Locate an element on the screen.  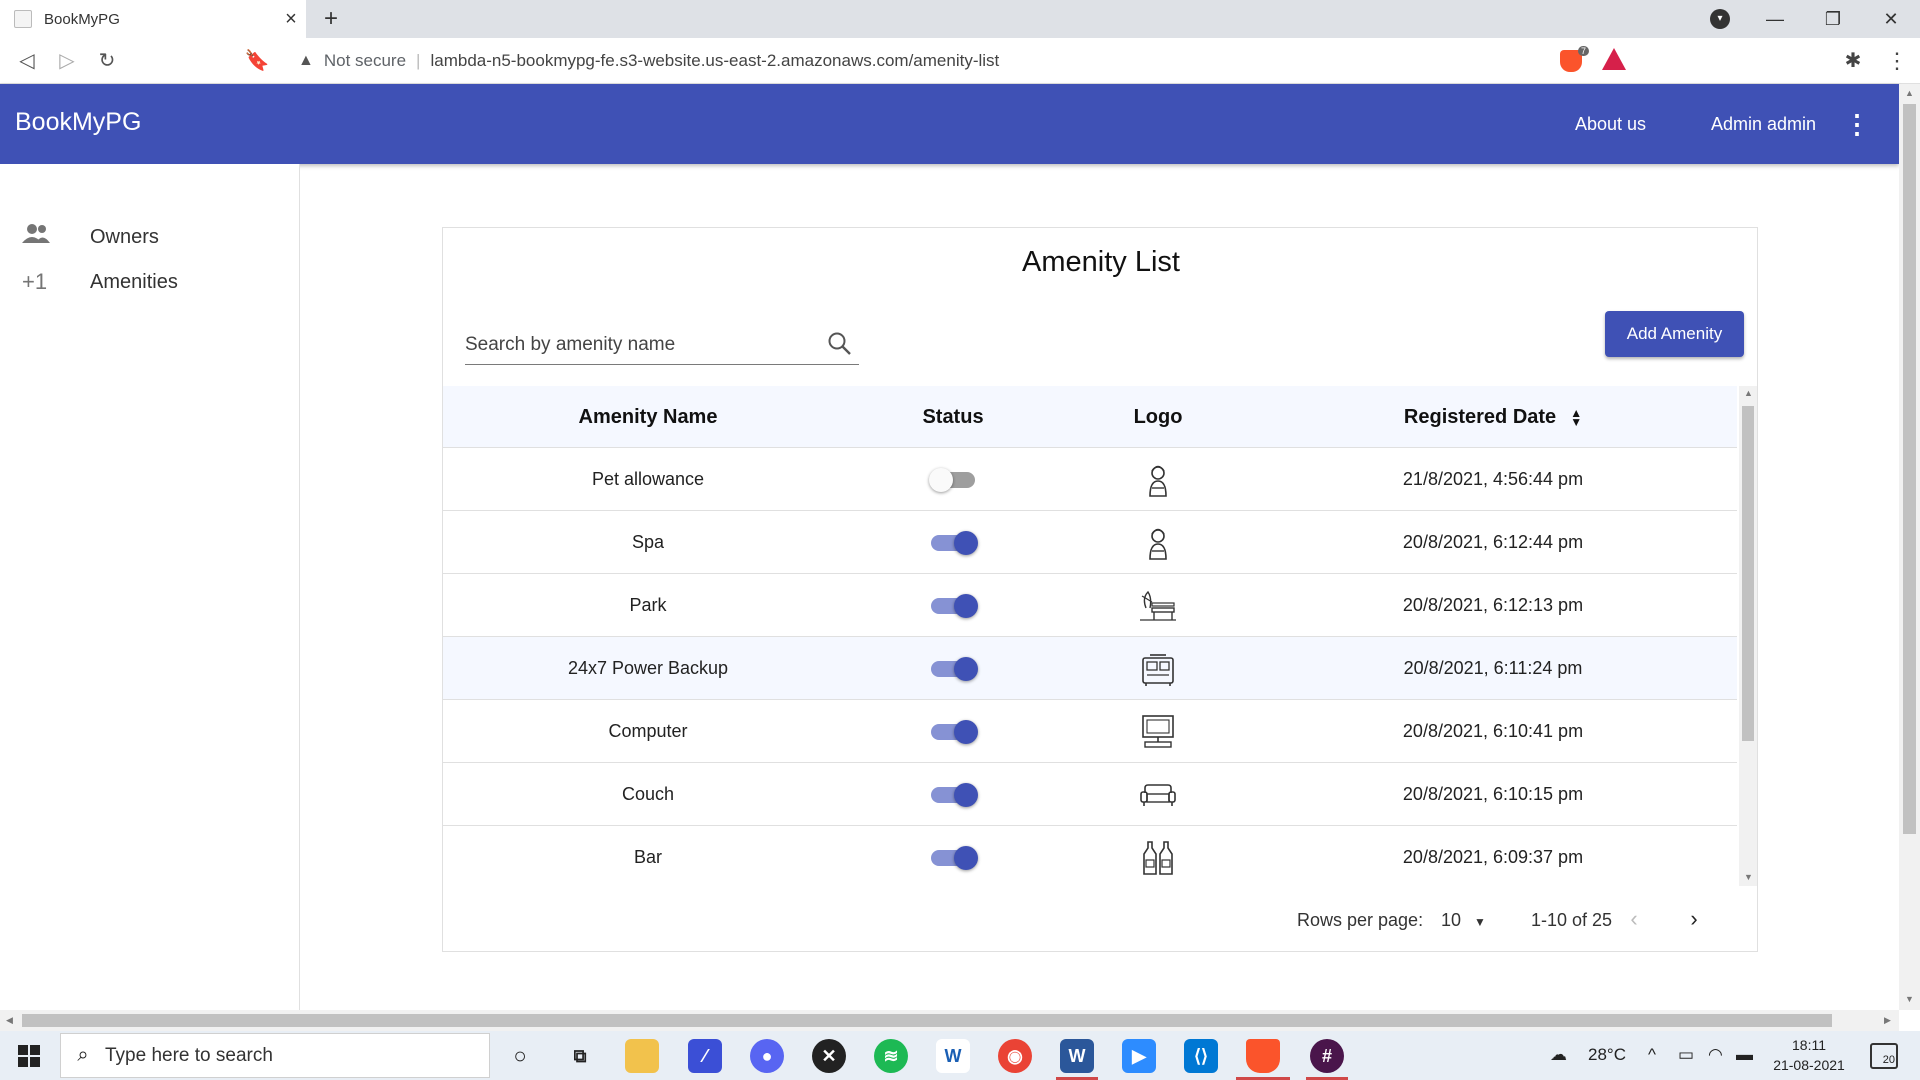
column-header-date: Registered Date ▲ ▼ is located at coordinates (1493, 417).